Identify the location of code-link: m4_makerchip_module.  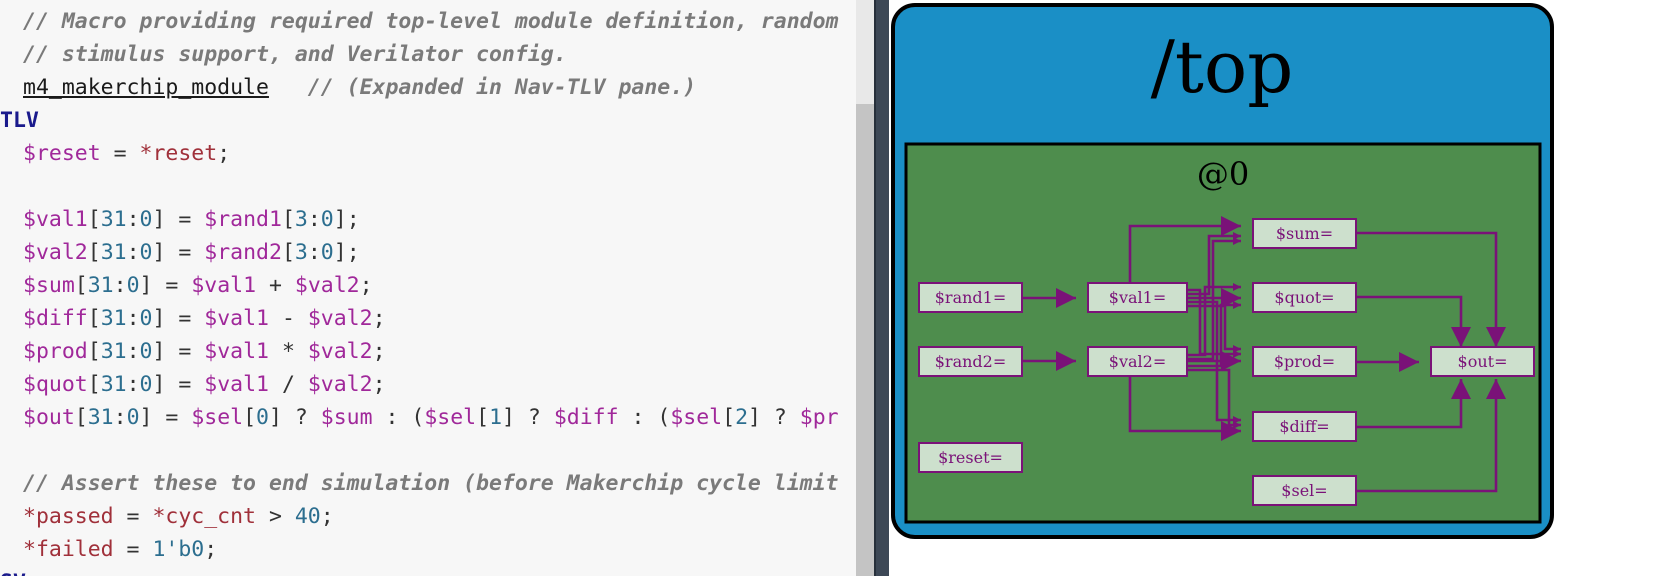
(146, 87).